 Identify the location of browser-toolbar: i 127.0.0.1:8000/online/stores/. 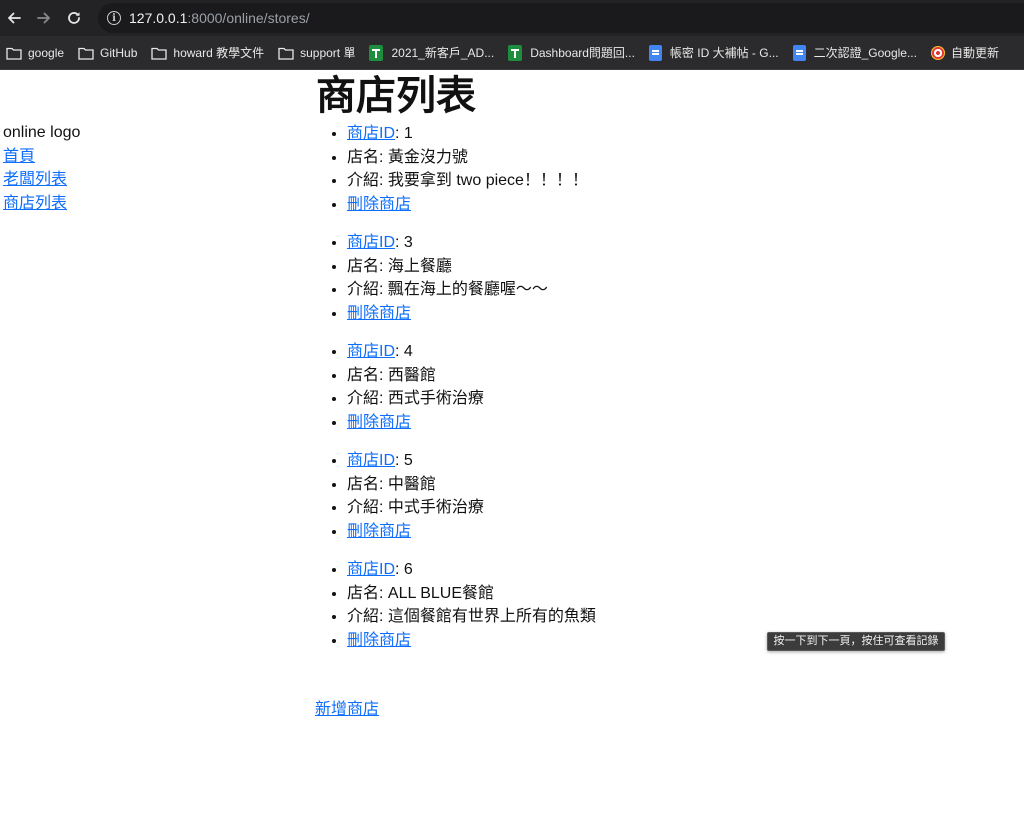
(512, 18).